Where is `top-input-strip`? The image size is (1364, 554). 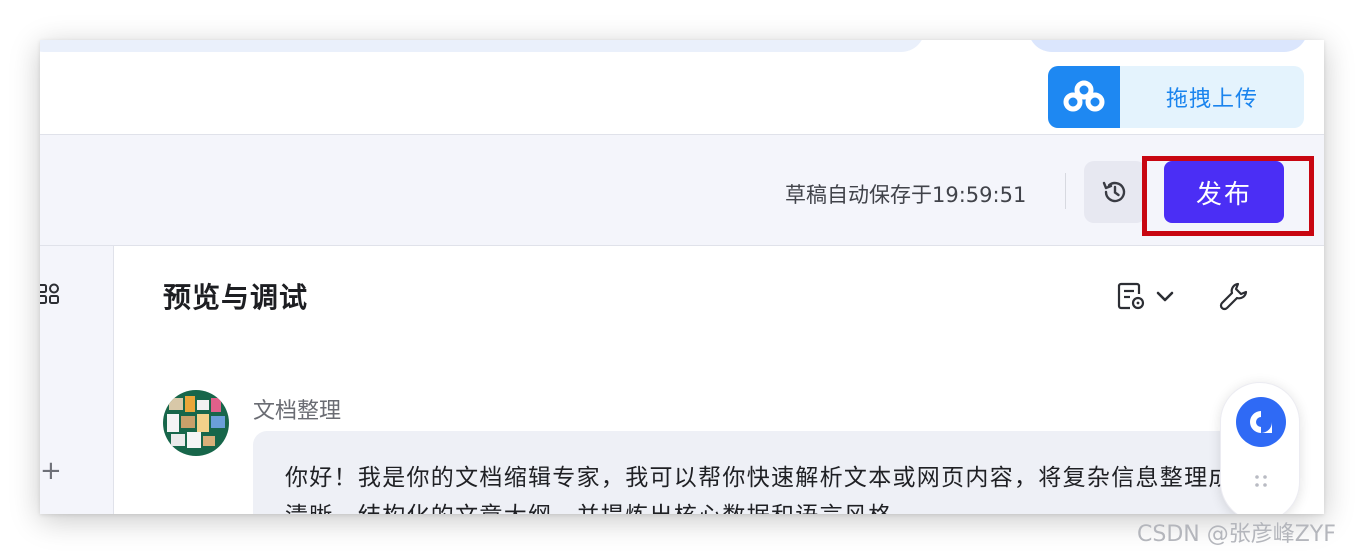 top-input-strip is located at coordinates (482, 46).